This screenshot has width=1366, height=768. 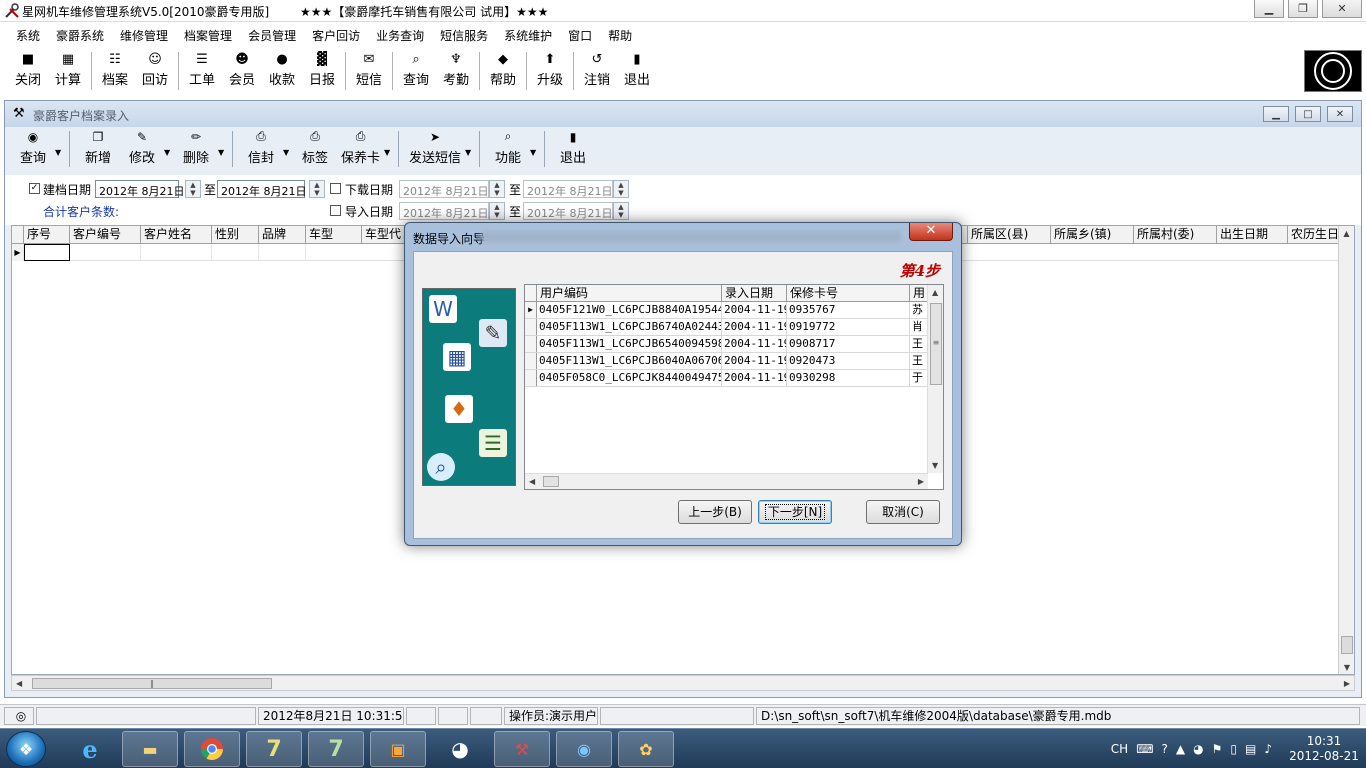 What do you see at coordinates (1180, 749) in the screenshot?
I see `tray-expand-icon: ▲` at bounding box center [1180, 749].